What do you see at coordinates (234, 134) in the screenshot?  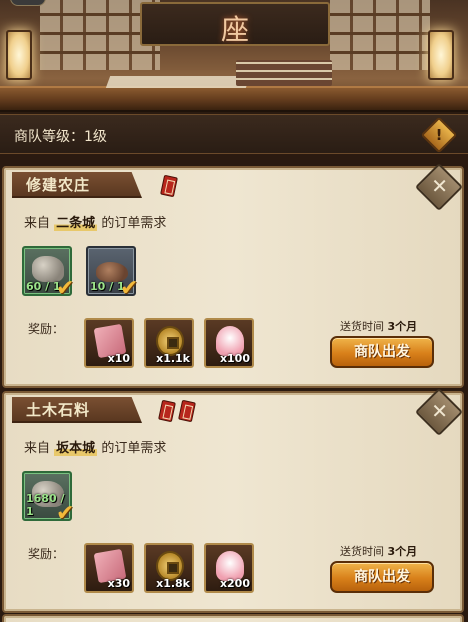 I see `caravan-level-bar: 商队等级：1级 !` at bounding box center [234, 134].